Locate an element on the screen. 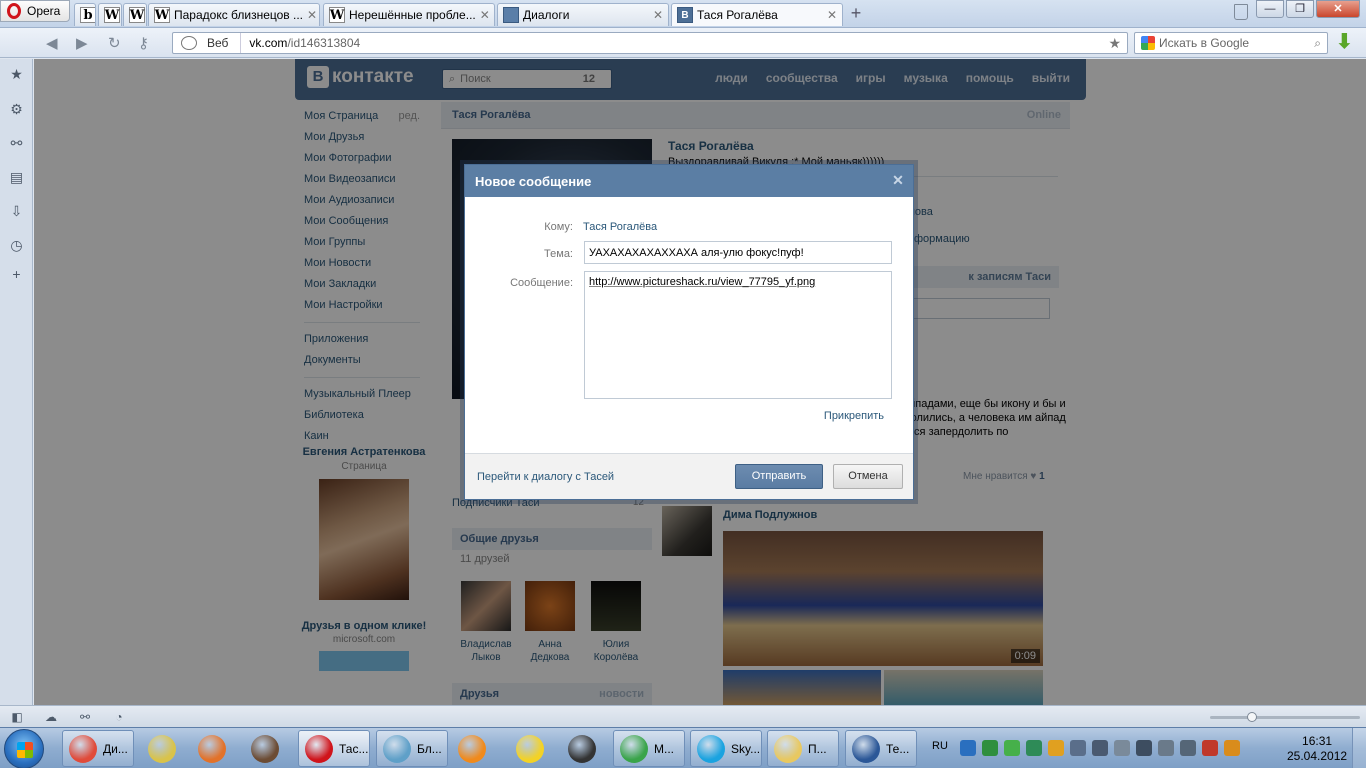 This screenshot has width=1366, height=768. go-to-dialog-link: Перейти к диалогу с Тасей is located at coordinates (545, 477).